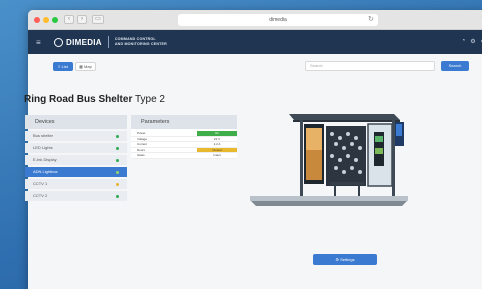  I want to click on device-item-label: LED Lights, so click(43, 147).